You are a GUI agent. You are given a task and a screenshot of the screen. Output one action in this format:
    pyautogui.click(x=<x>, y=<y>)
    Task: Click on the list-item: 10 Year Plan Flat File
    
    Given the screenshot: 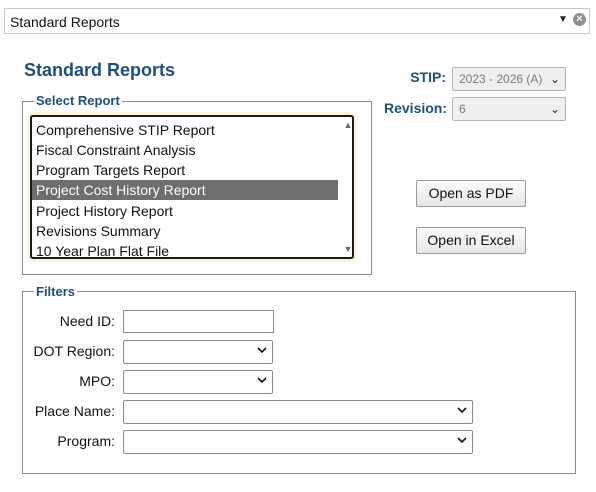 What is the action you would take?
    pyautogui.click(x=185, y=249)
    